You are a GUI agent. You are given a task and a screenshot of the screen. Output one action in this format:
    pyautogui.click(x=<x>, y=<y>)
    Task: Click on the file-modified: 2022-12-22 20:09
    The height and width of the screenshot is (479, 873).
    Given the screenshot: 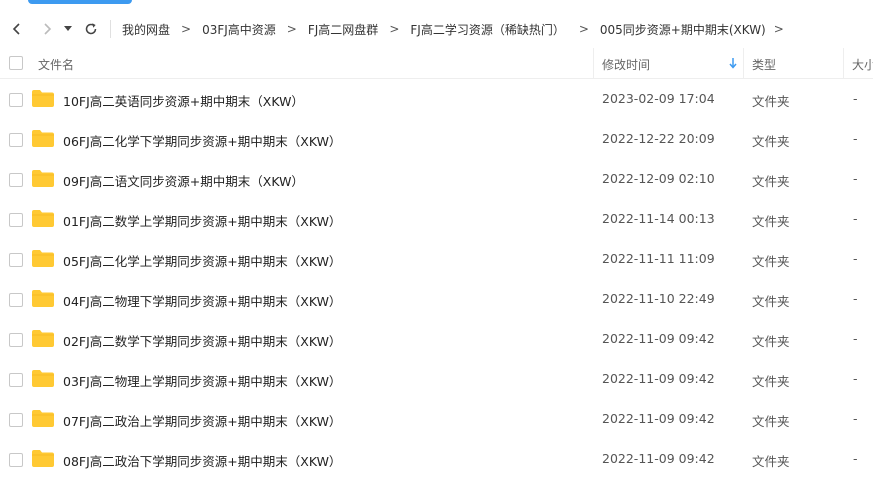 What is the action you would take?
    pyautogui.click(x=658, y=138)
    